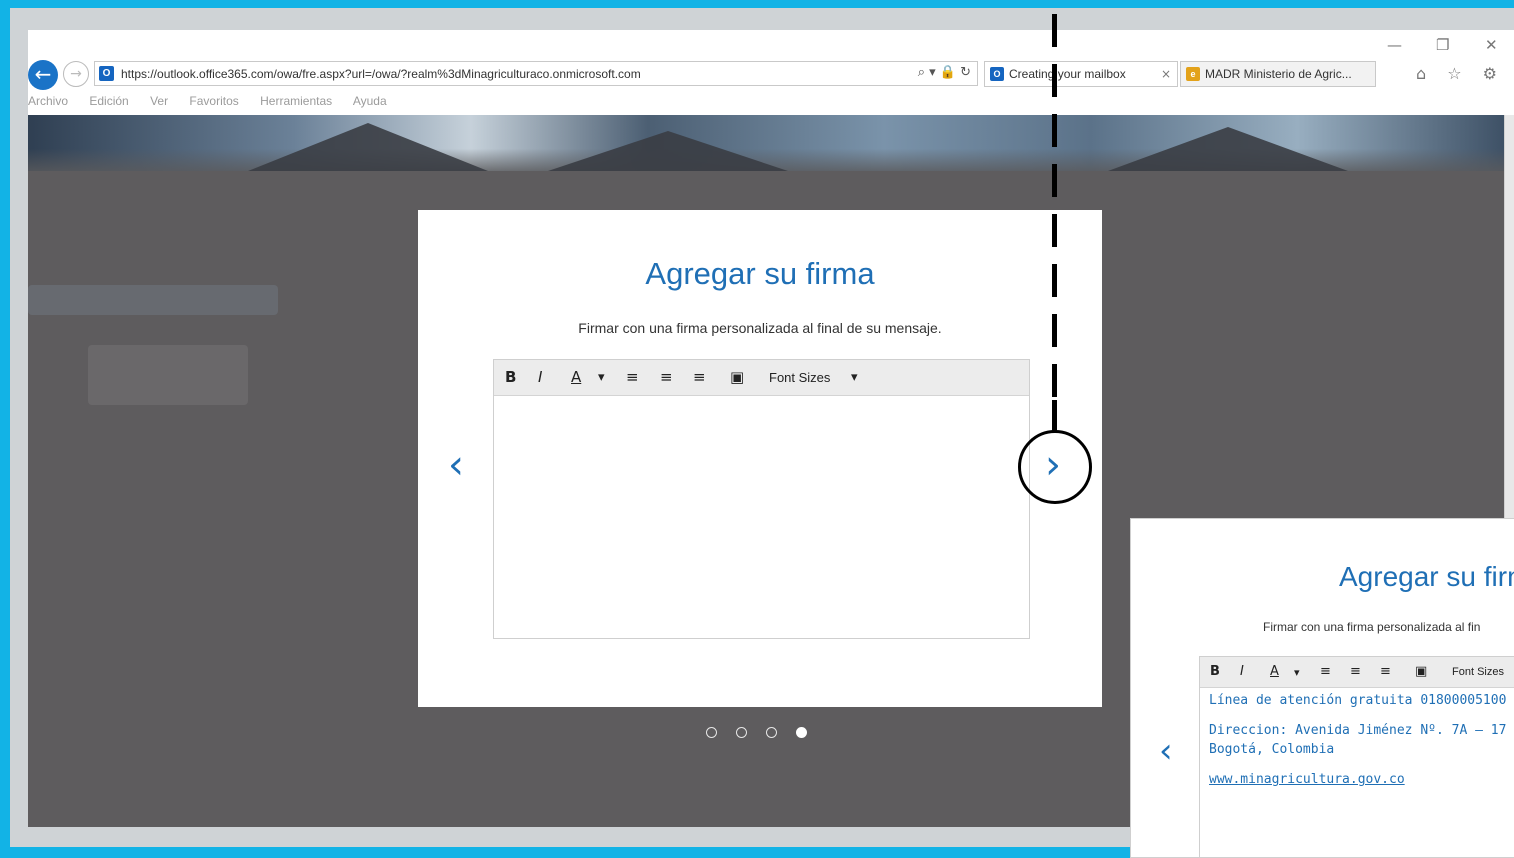 This screenshot has height=858, width=1514. What do you see at coordinates (854, 377) in the screenshot?
I see `font-sizes-dropdown-icon: ▾` at bounding box center [854, 377].